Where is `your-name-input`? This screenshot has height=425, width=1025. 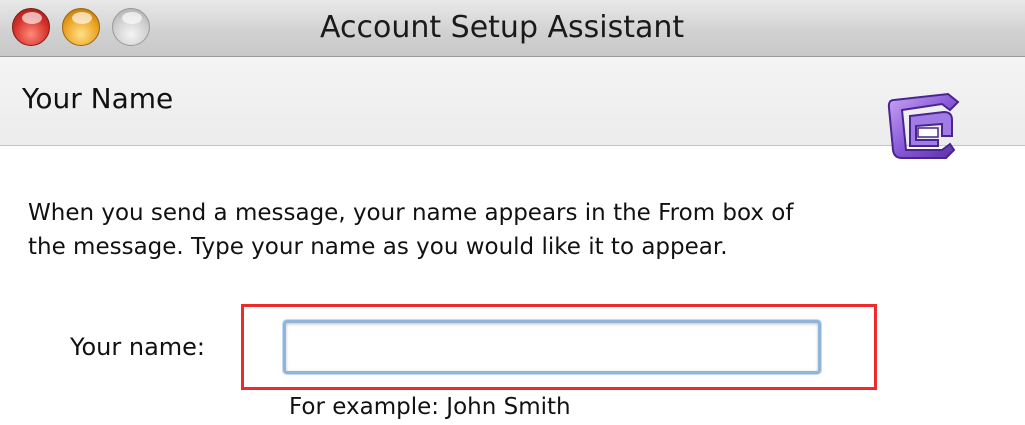 your-name-input is located at coordinates (552, 347).